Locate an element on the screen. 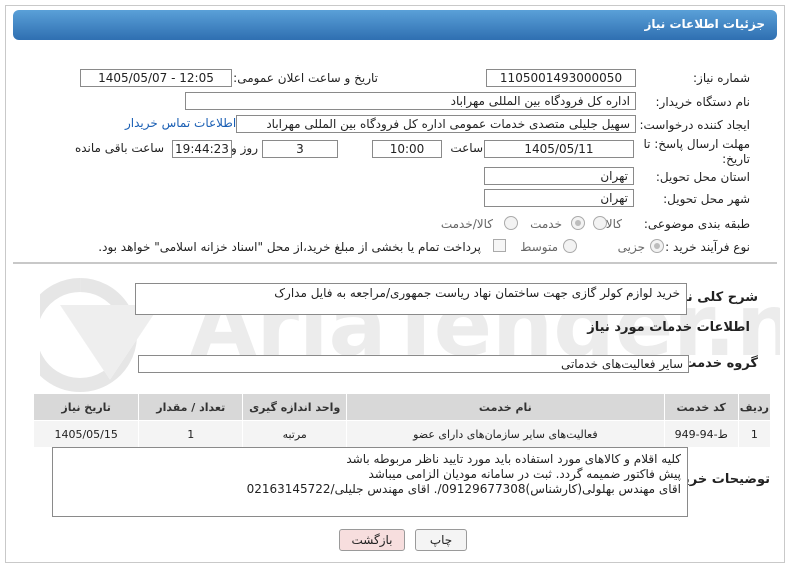 The height and width of the screenshot is (566, 788). col-unit: واحد اندازه گیری is located at coordinates (295, 407).